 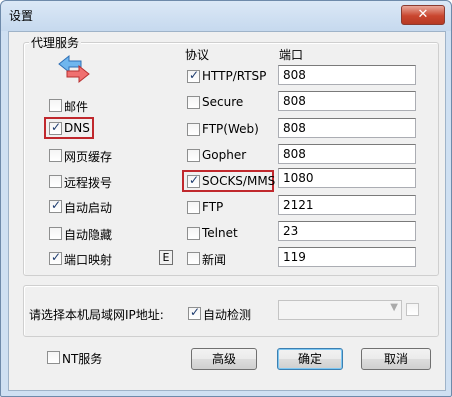 What do you see at coordinates (347, 75) in the screenshot?
I see `http-rtsp-port-input` at bounding box center [347, 75].